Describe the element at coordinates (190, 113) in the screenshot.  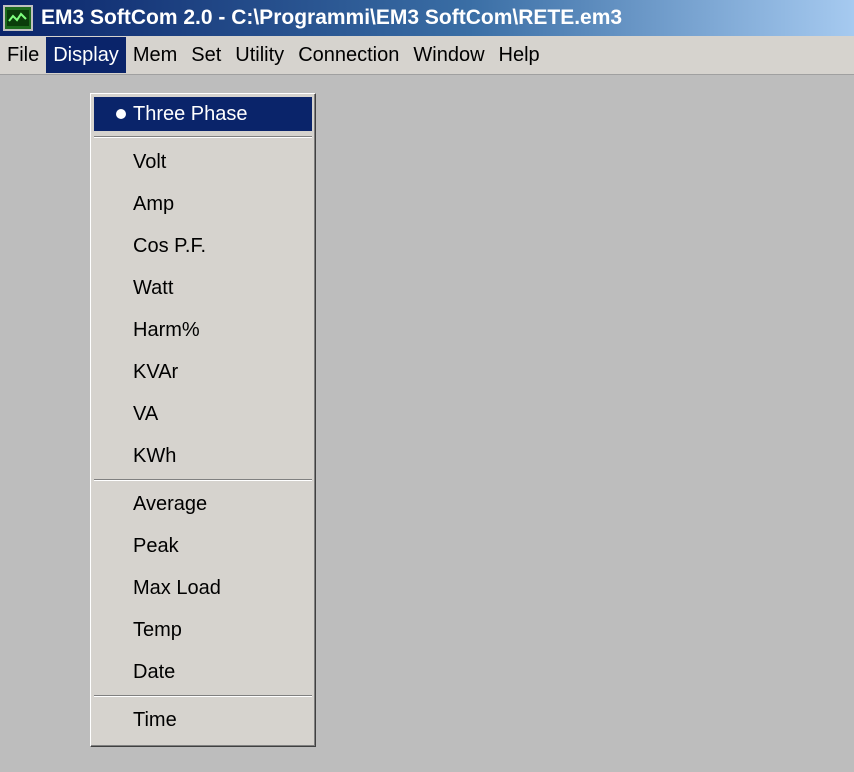
I see `menu-item-label: Three Phase` at that location.